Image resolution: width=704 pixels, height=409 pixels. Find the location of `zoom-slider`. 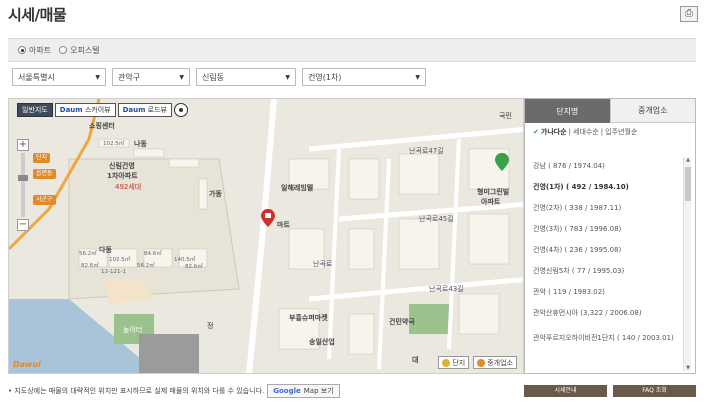

zoom-slider is located at coordinates (23, 185).